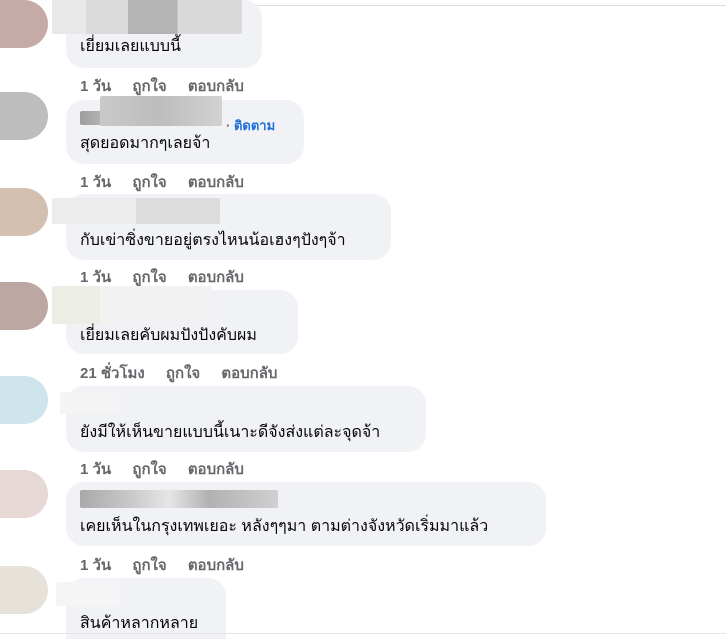  Describe the element at coordinates (213, 240) in the screenshot. I see `comment-text: กับเข่าซิ่งขายอยู่ตรงไหนน้อเฮงๆปังๆจ้า` at that location.